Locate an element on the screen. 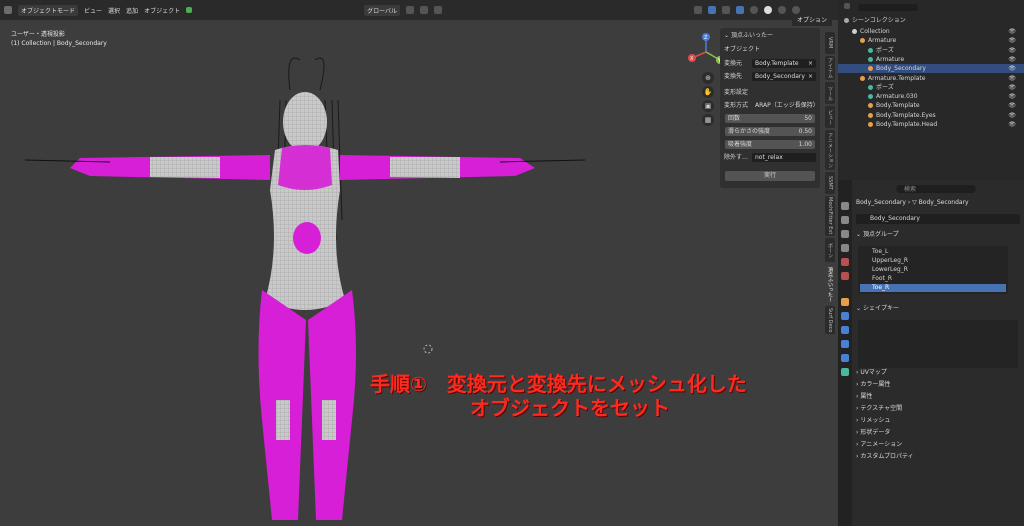 This screenshot has height=526, width=1024. iterations-slider: 回数 50 is located at coordinates (770, 118).